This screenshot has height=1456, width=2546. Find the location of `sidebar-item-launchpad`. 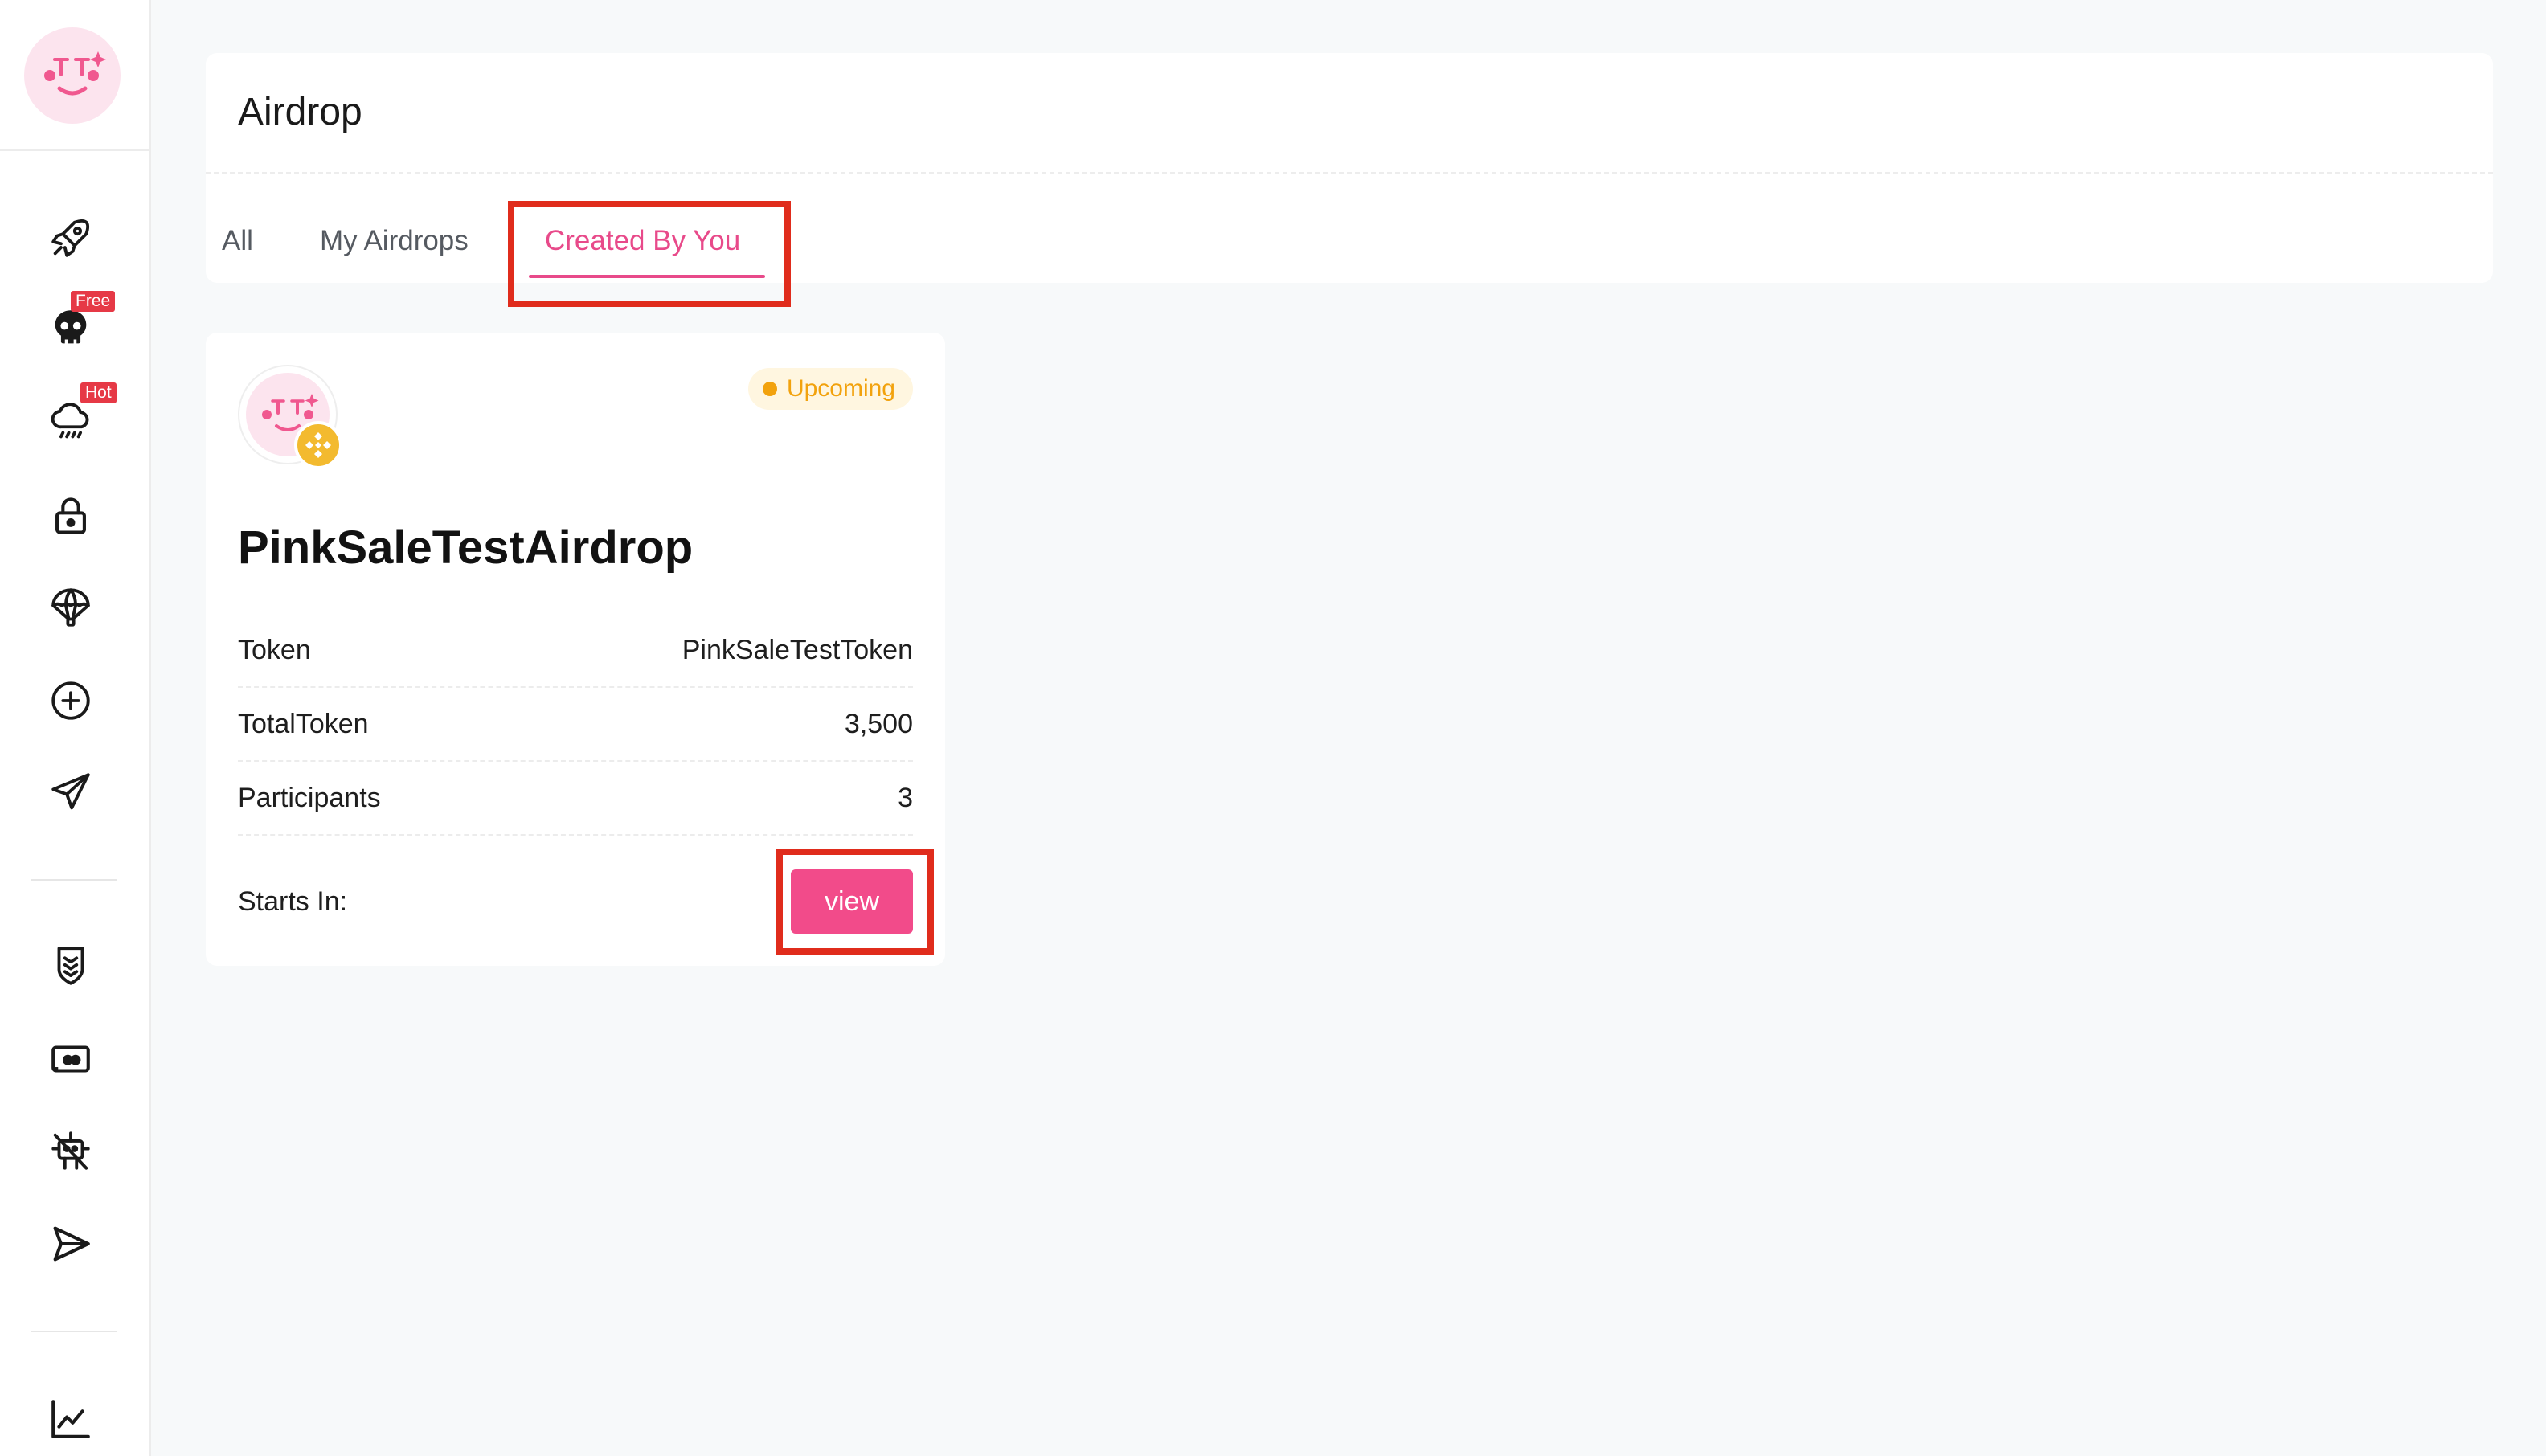

sidebar-item-launchpad is located at coordinates (71, 238).